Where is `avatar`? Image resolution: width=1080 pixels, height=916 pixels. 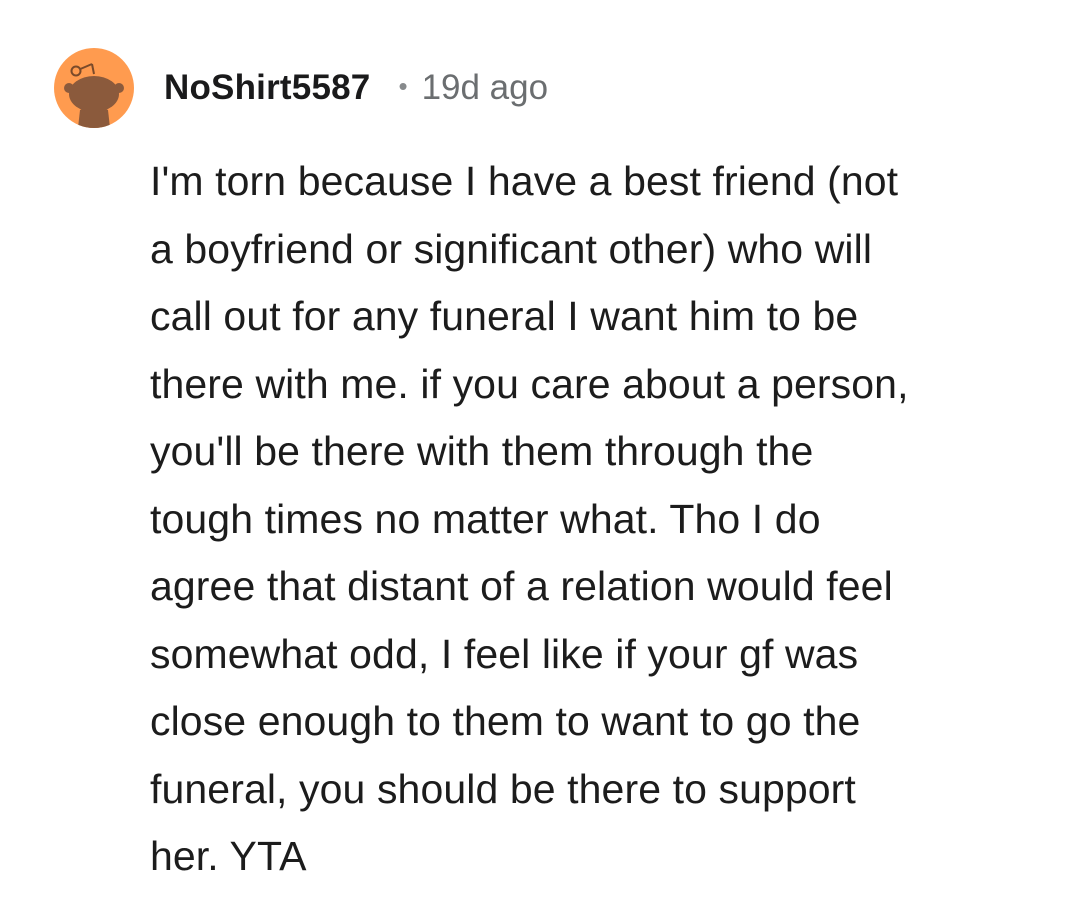
avatar is located at coordinates (94, 88).